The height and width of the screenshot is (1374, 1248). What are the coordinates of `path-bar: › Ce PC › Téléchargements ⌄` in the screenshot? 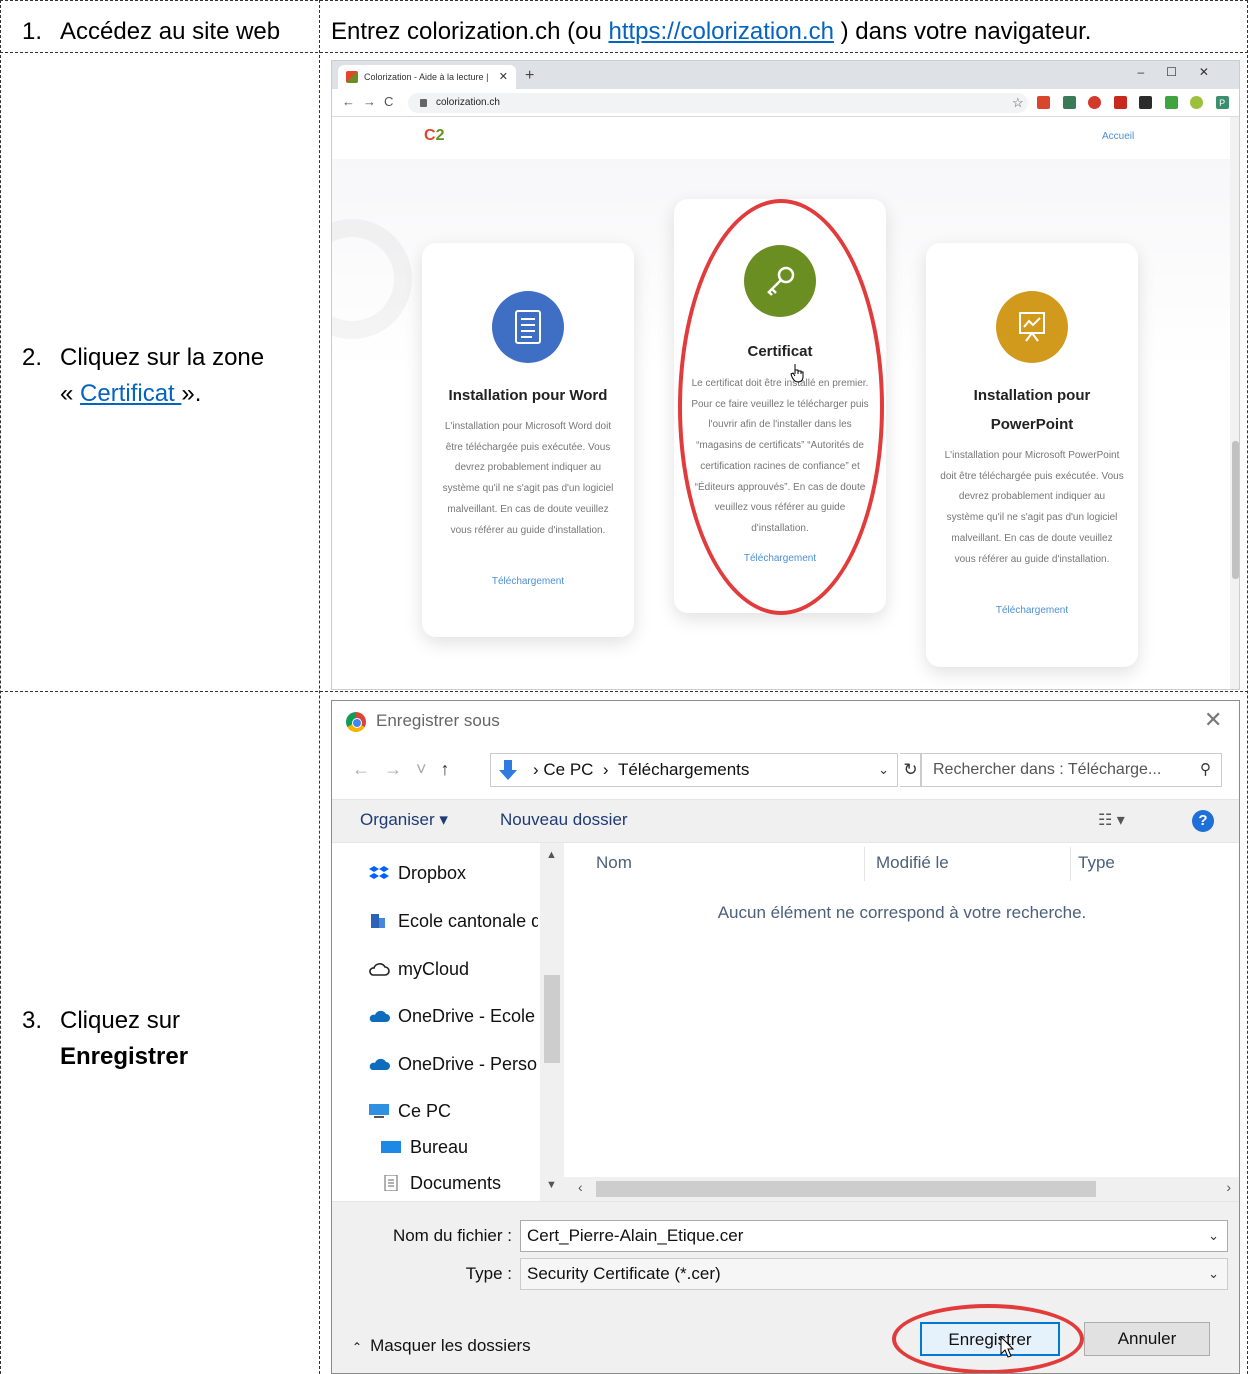 It's located at (694, 770).